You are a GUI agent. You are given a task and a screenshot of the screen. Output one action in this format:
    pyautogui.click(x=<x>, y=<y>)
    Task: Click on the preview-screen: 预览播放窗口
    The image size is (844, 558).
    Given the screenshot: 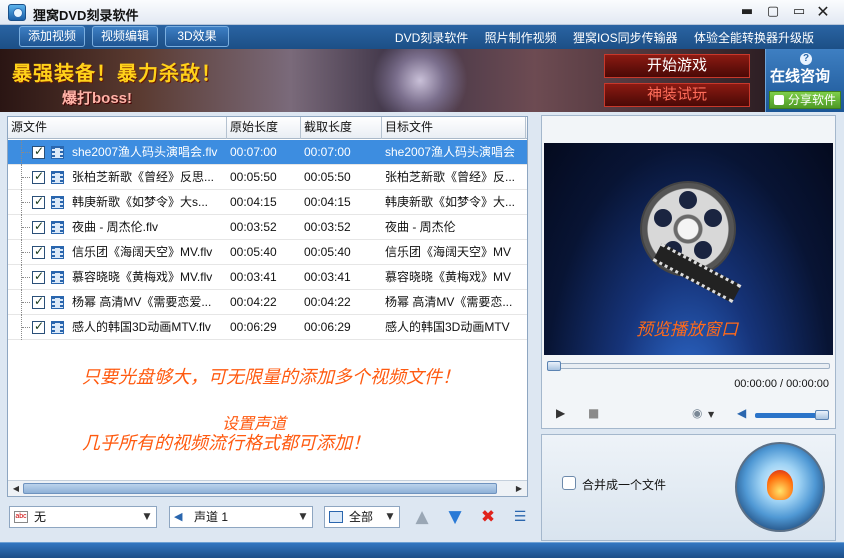 What is the action you would take?
    pyautogui.click(x=688, y=249)
    